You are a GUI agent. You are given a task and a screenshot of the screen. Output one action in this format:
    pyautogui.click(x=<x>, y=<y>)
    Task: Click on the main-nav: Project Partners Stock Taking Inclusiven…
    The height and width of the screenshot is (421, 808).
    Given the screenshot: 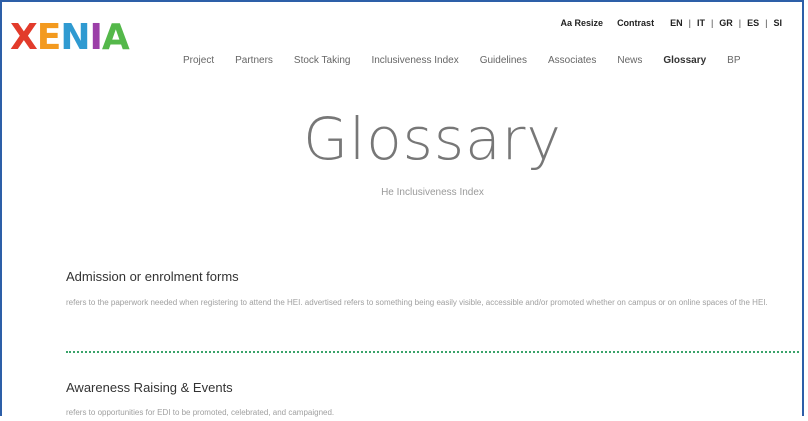 What is the action you would take?
    pyautogui.click(x=462, y=60)
    